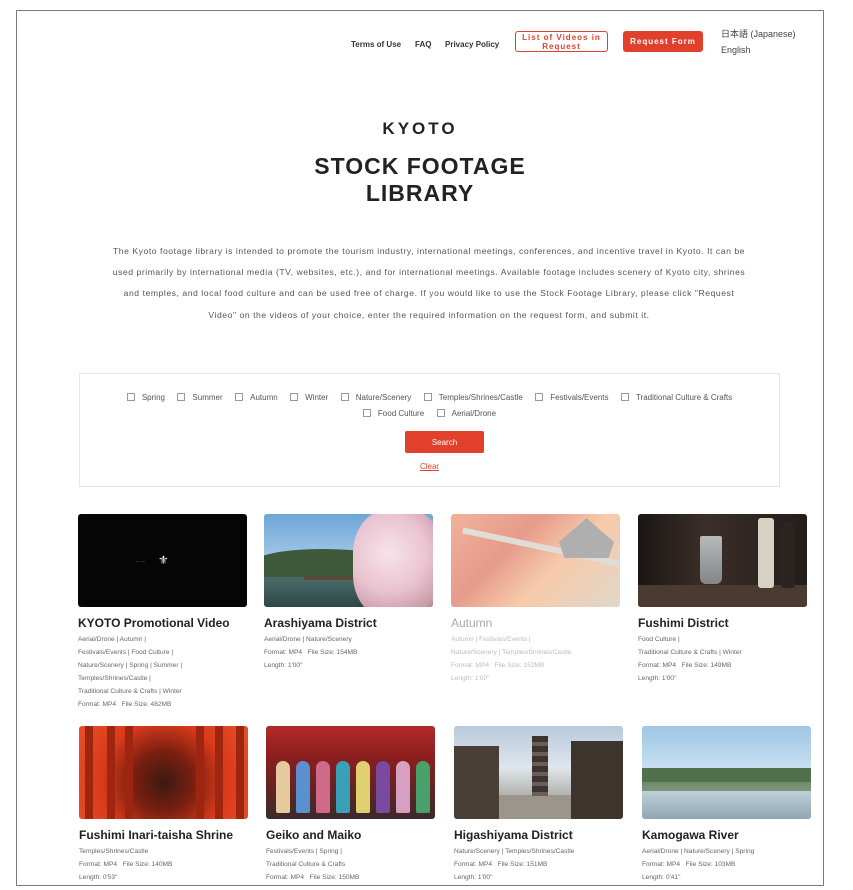 The height and width of the screenshot is (890, 853). What do you see at coordinates (375, 397) in the screenshot?
I see `filter-nature-scenery: Nature/Scenery` at bounding box center [375, 397].